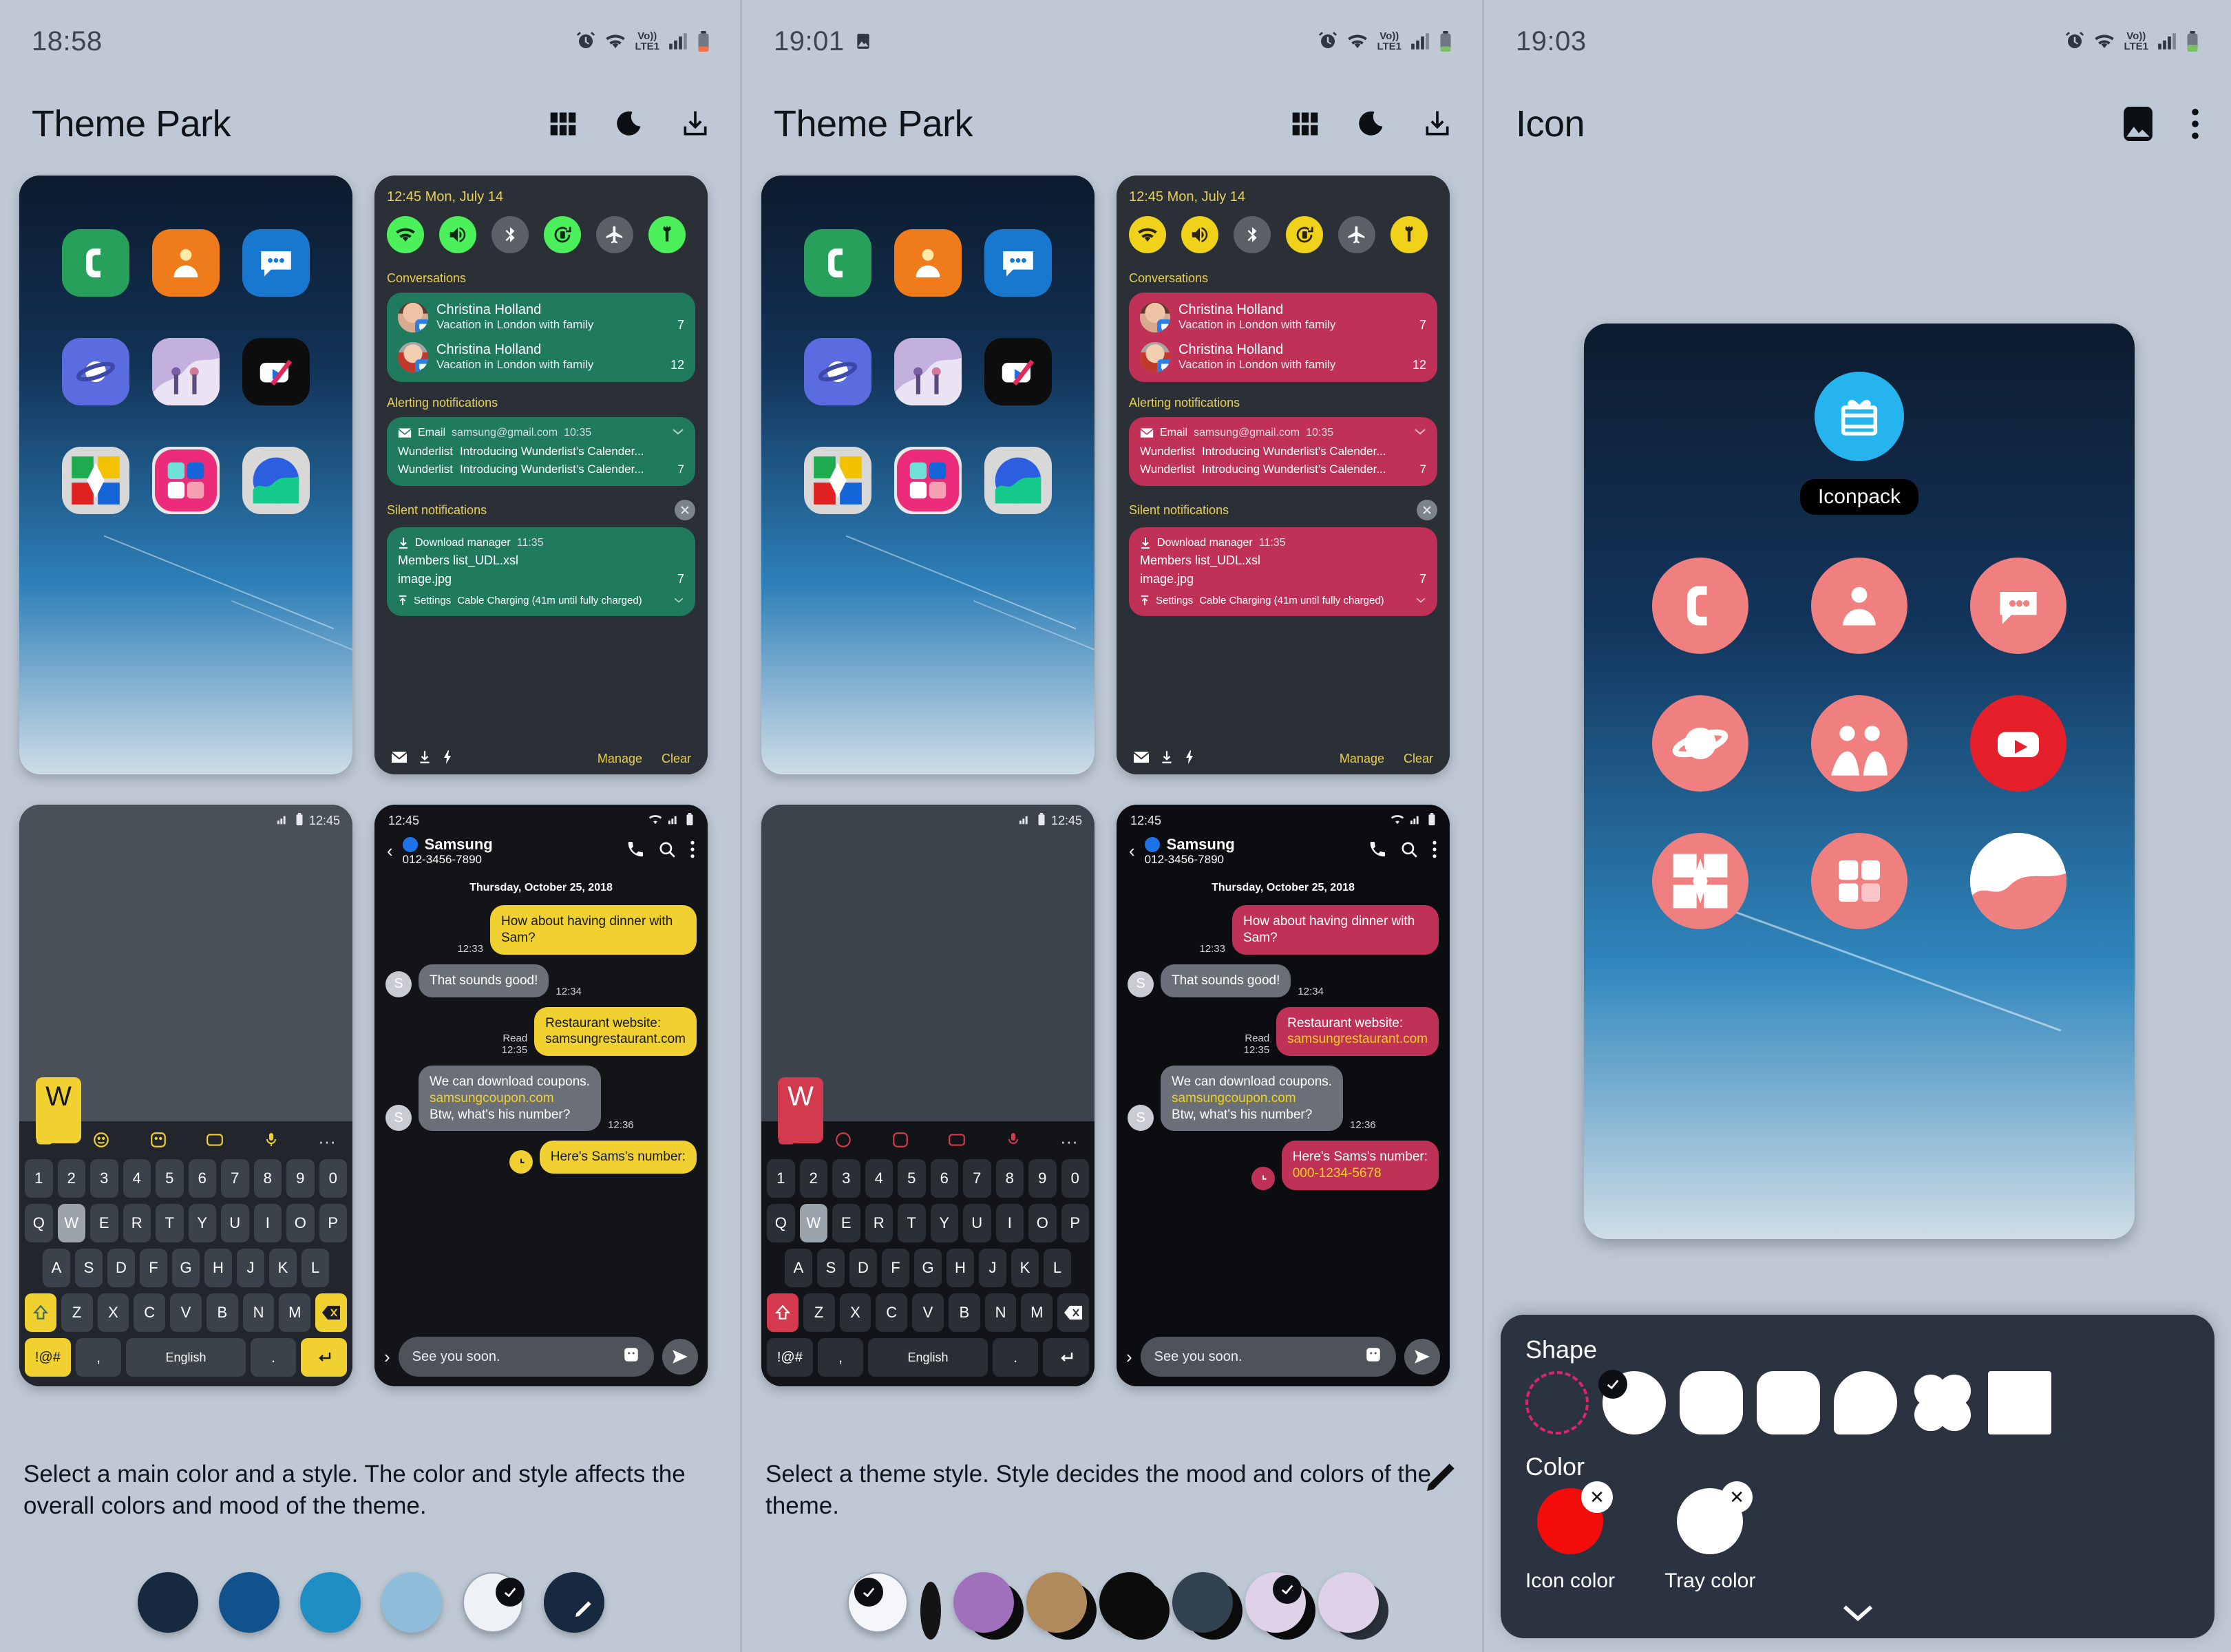 The width and height of the screenshot is (2231, 1652). I want to click on download-icon, so click(1437, 124).